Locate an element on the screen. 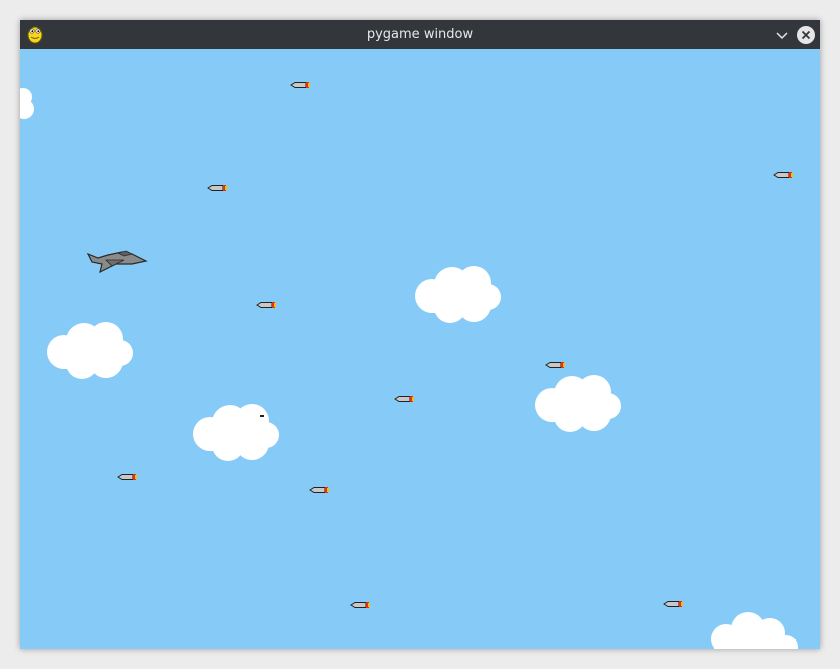  window-title: pygame window is located at coordinates (420, 34).